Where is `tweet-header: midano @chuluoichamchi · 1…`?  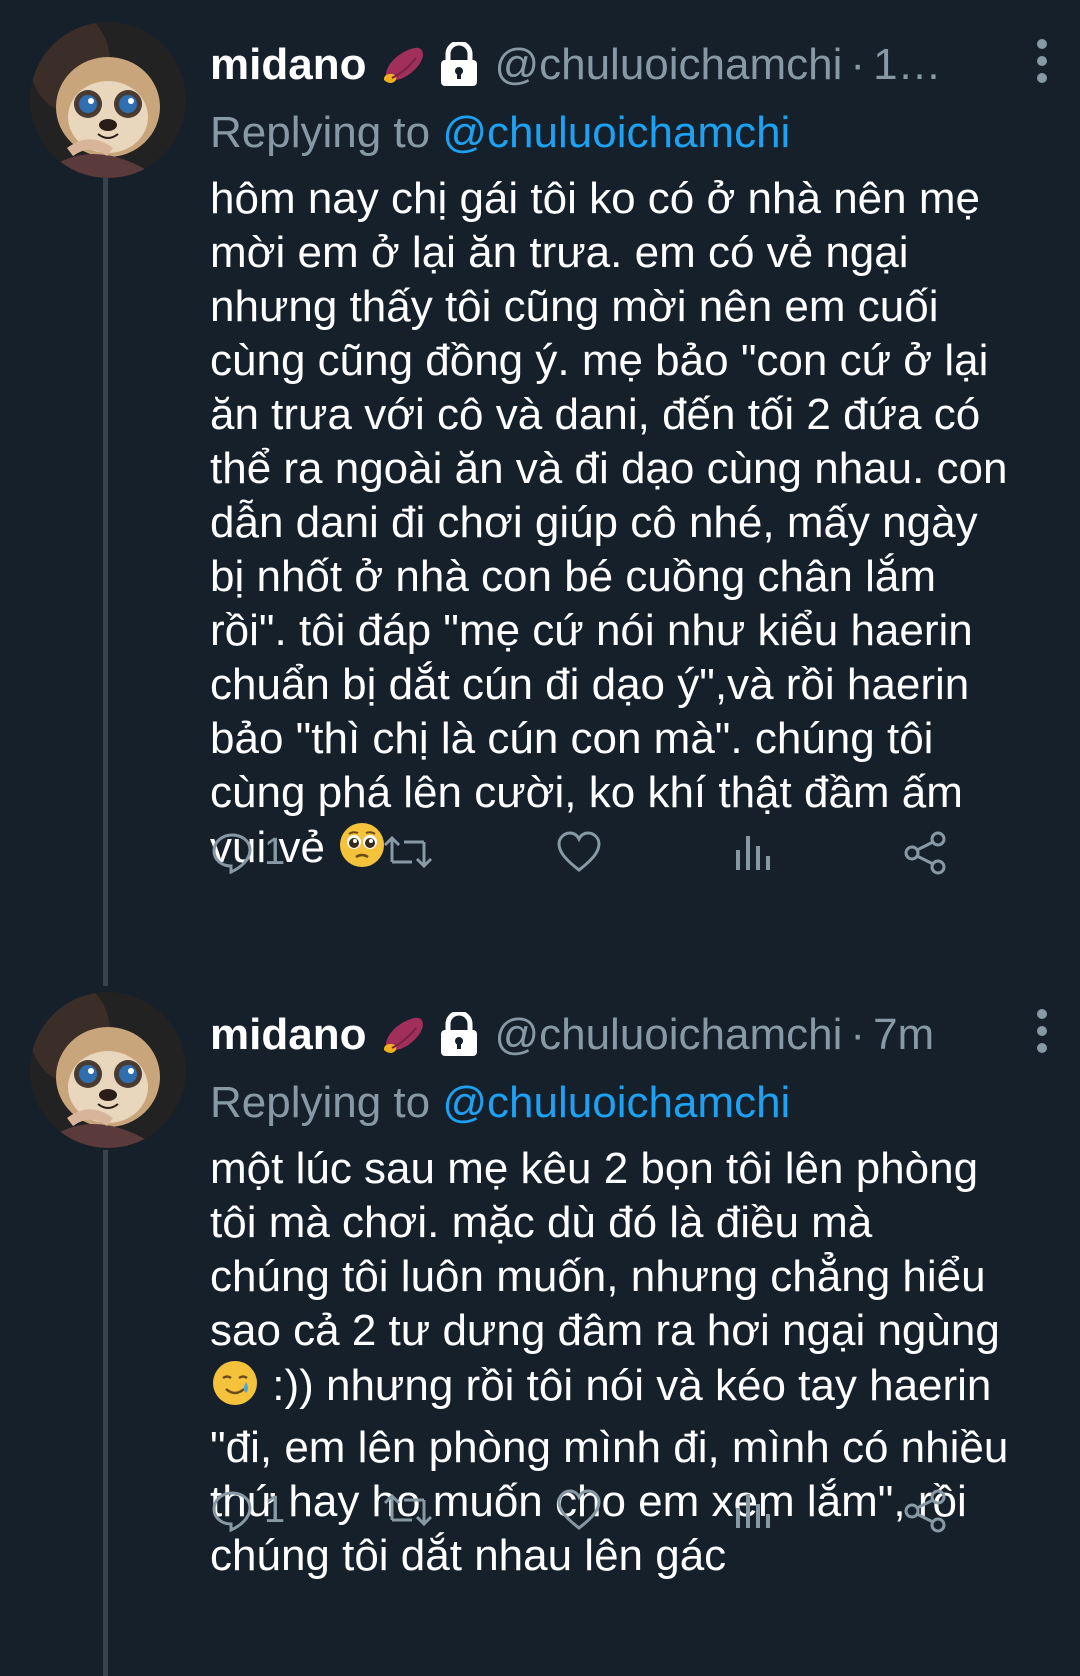 tweet-header: midano @chuluoichamchi · 1… is located at coordinates (635, 65).